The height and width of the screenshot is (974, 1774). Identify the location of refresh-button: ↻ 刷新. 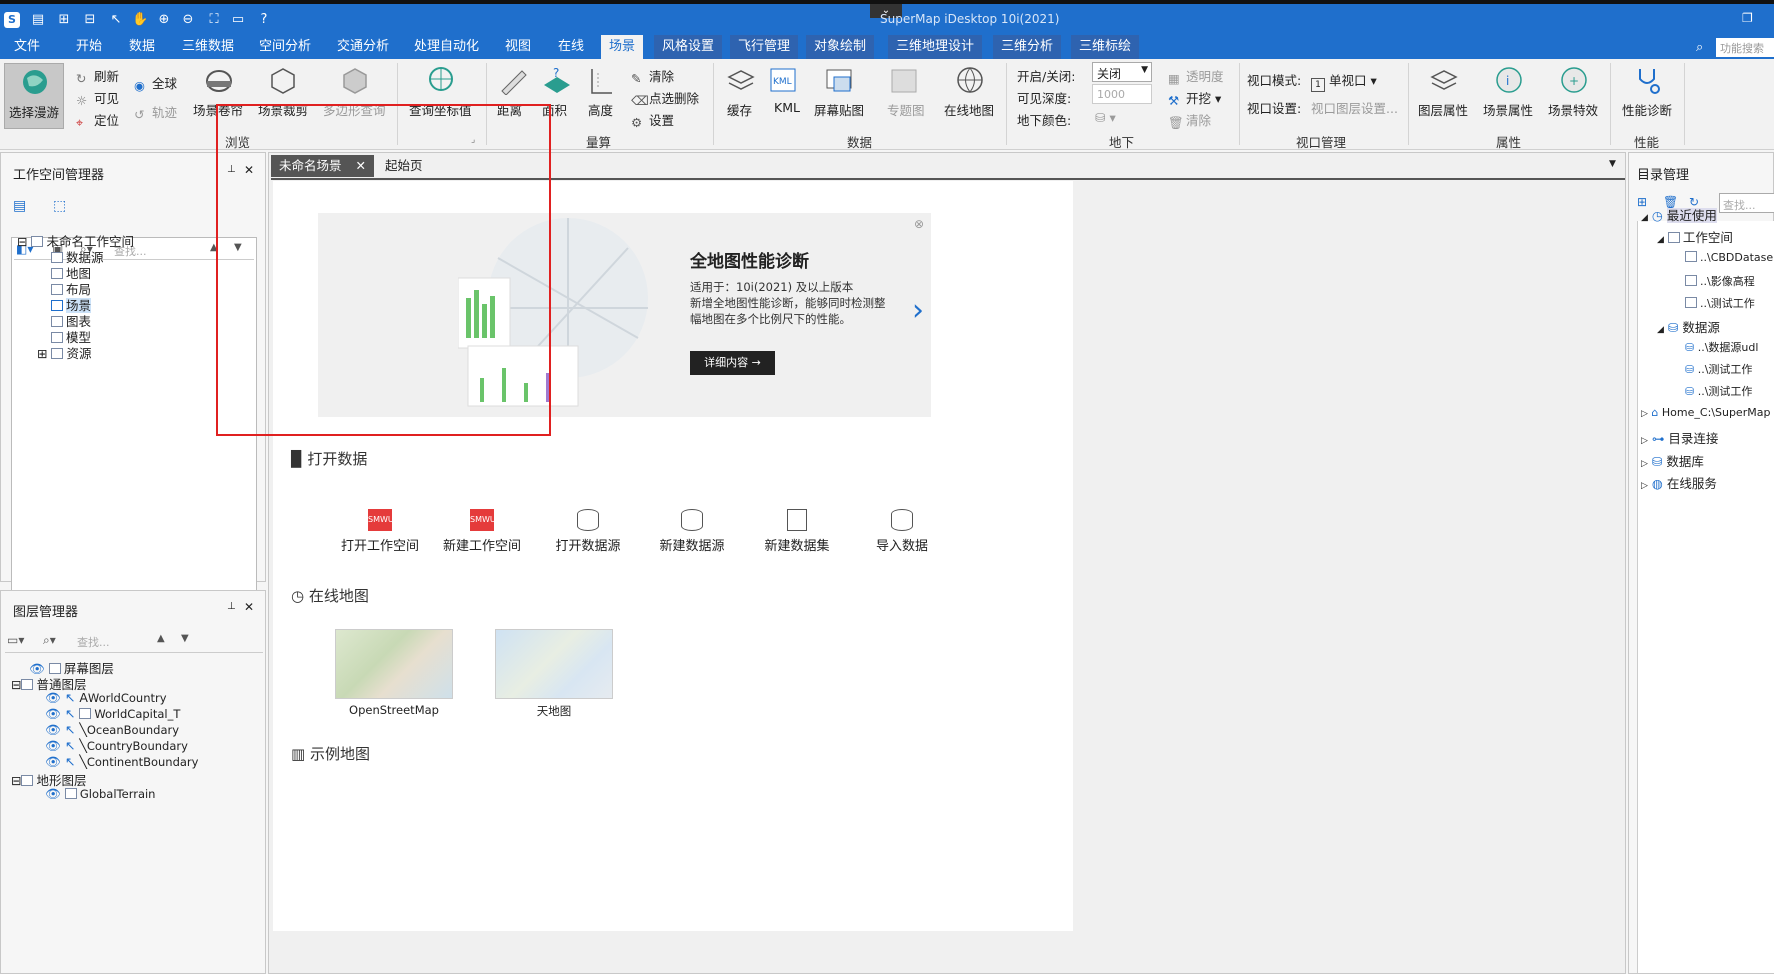
(97, 76).